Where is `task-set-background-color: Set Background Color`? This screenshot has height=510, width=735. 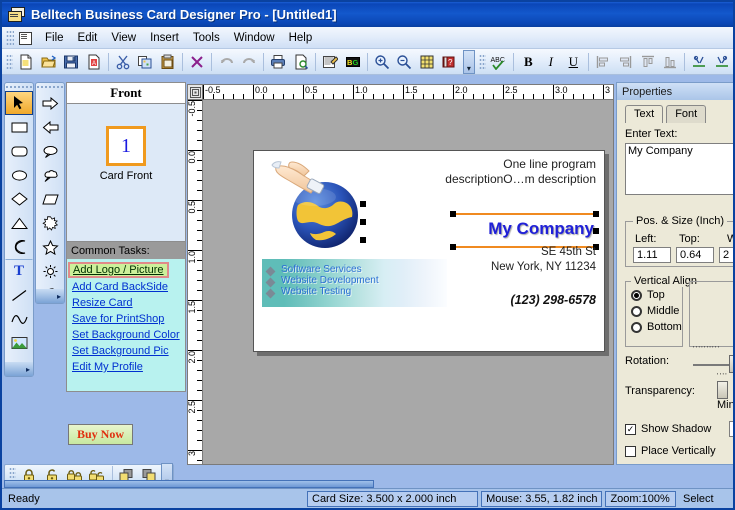 task-set-background-color: Set Background Color is located at coordinates (127, 335).